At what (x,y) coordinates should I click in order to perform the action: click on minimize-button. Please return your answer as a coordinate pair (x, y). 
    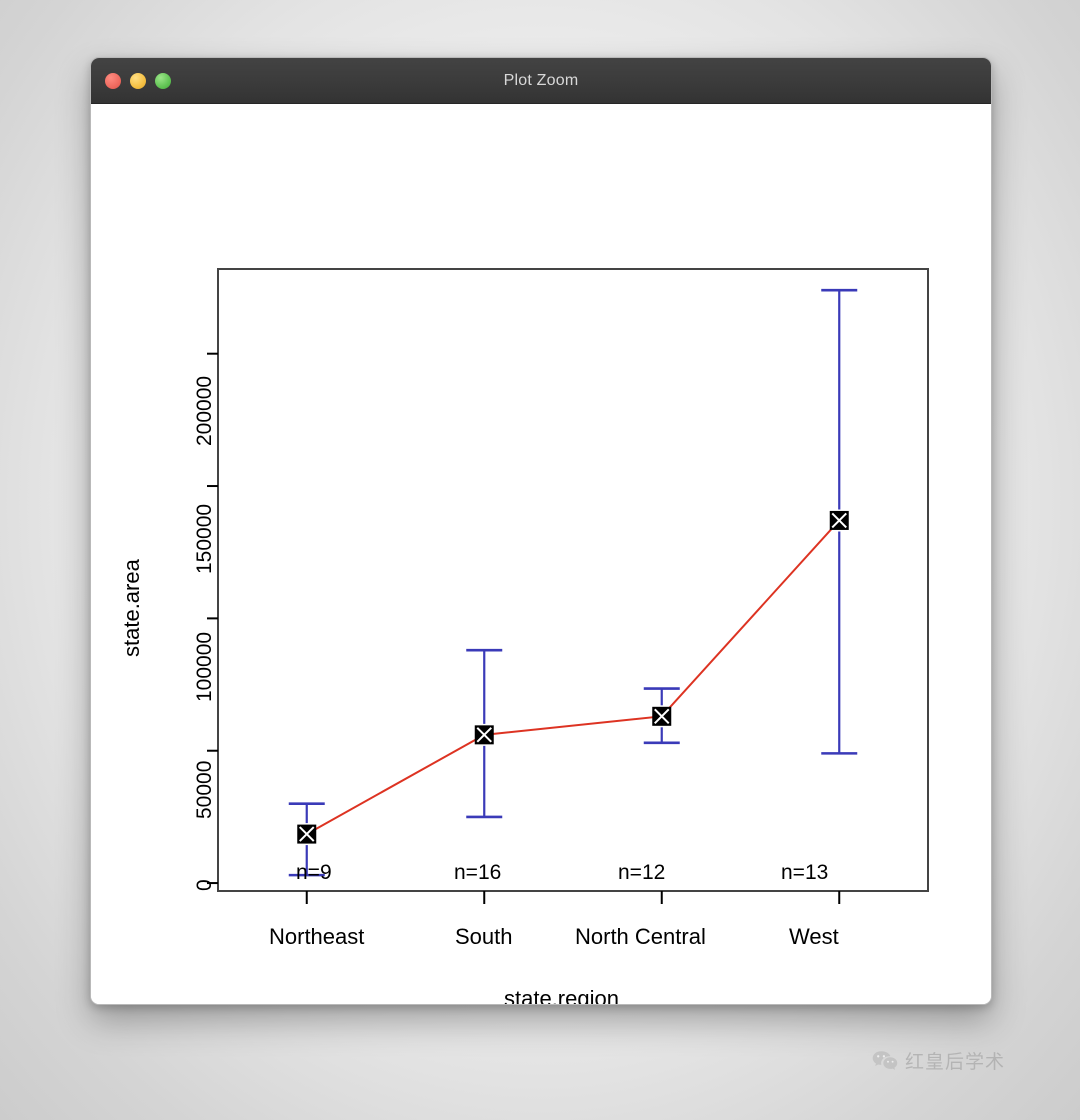
    Looking at the image, I should click on (138, 80).